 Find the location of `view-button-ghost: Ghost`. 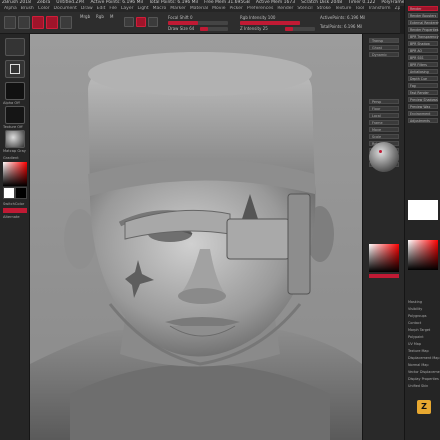

view-button-ghost: Ghost is located at coordinates (384, 47).